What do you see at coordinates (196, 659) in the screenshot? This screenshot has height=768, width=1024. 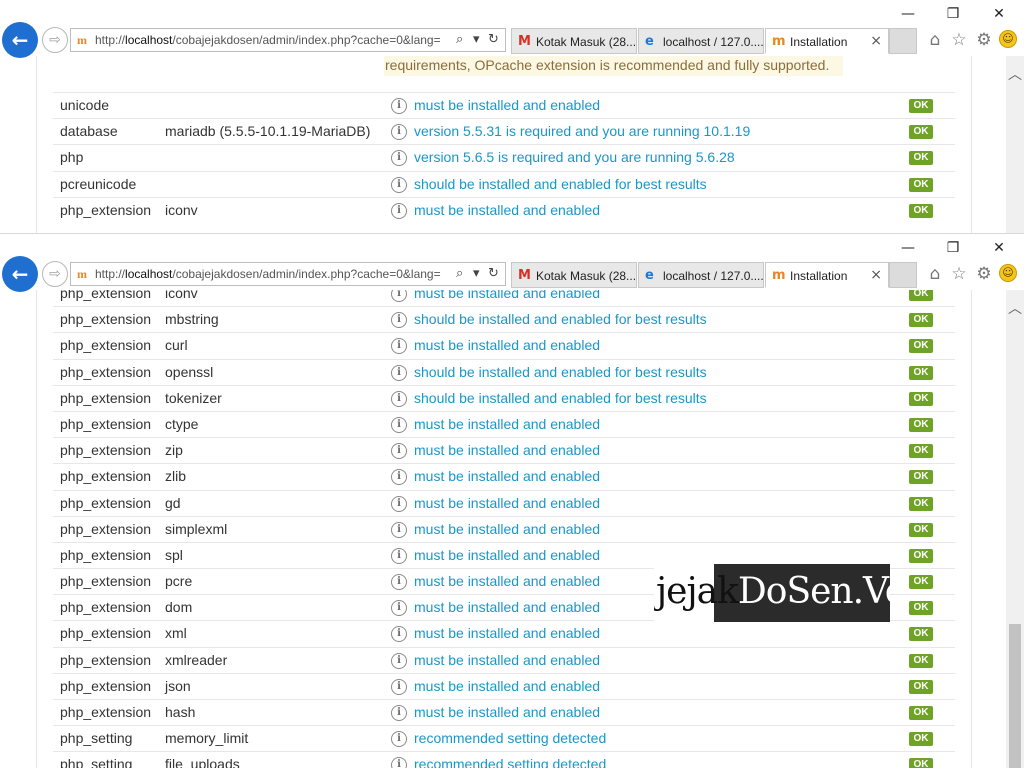 I see `requirement-value: xmlreader` at bounding box center [196, 659].